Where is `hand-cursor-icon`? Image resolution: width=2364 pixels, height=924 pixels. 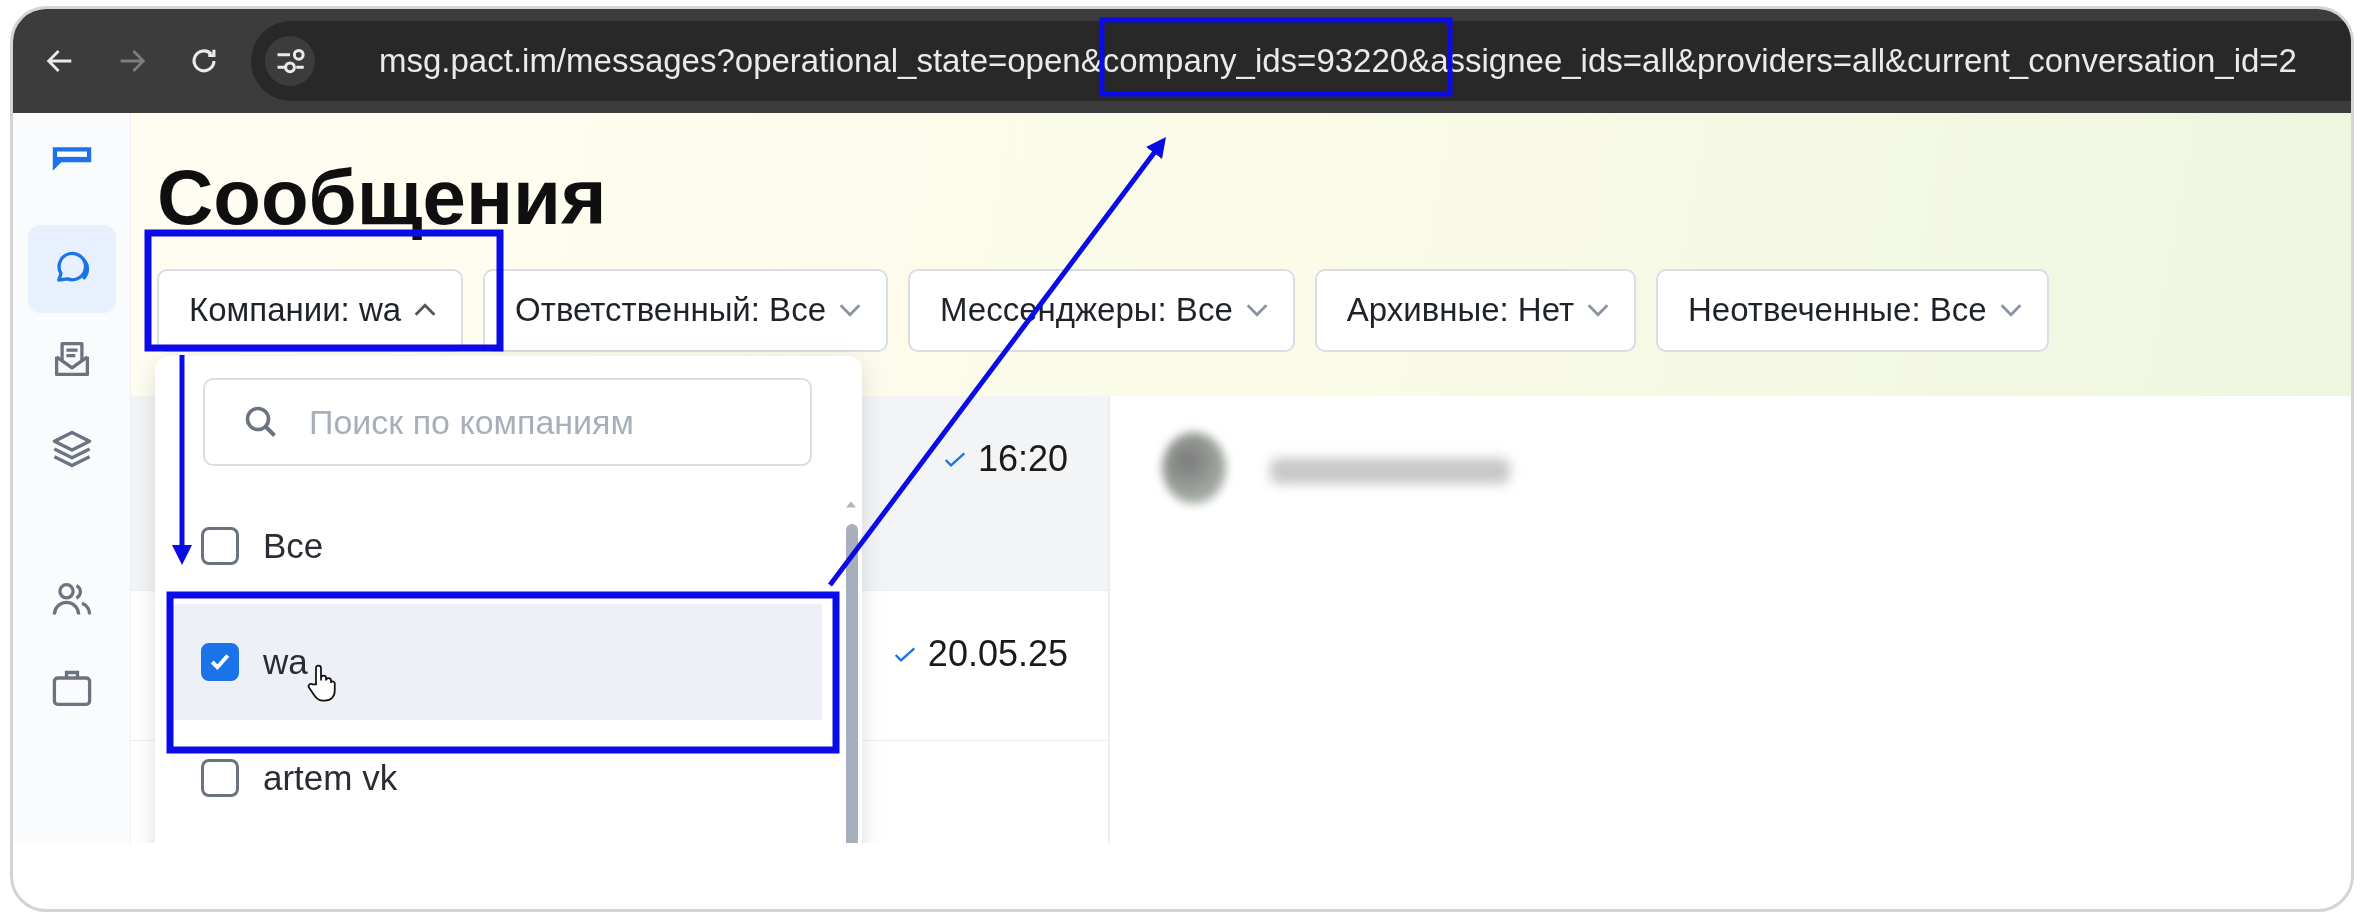 hand-cursor-icon is located at coordinates (321, 683).